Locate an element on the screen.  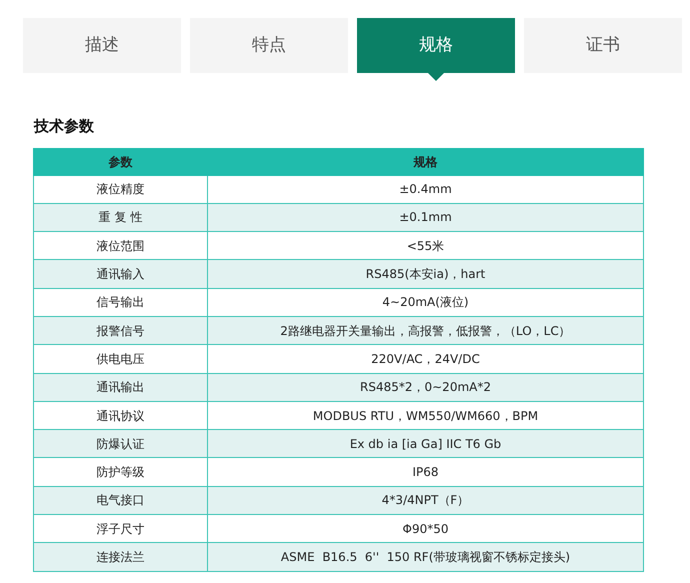
column-header: 参数 is located at coordinates (121, 161).